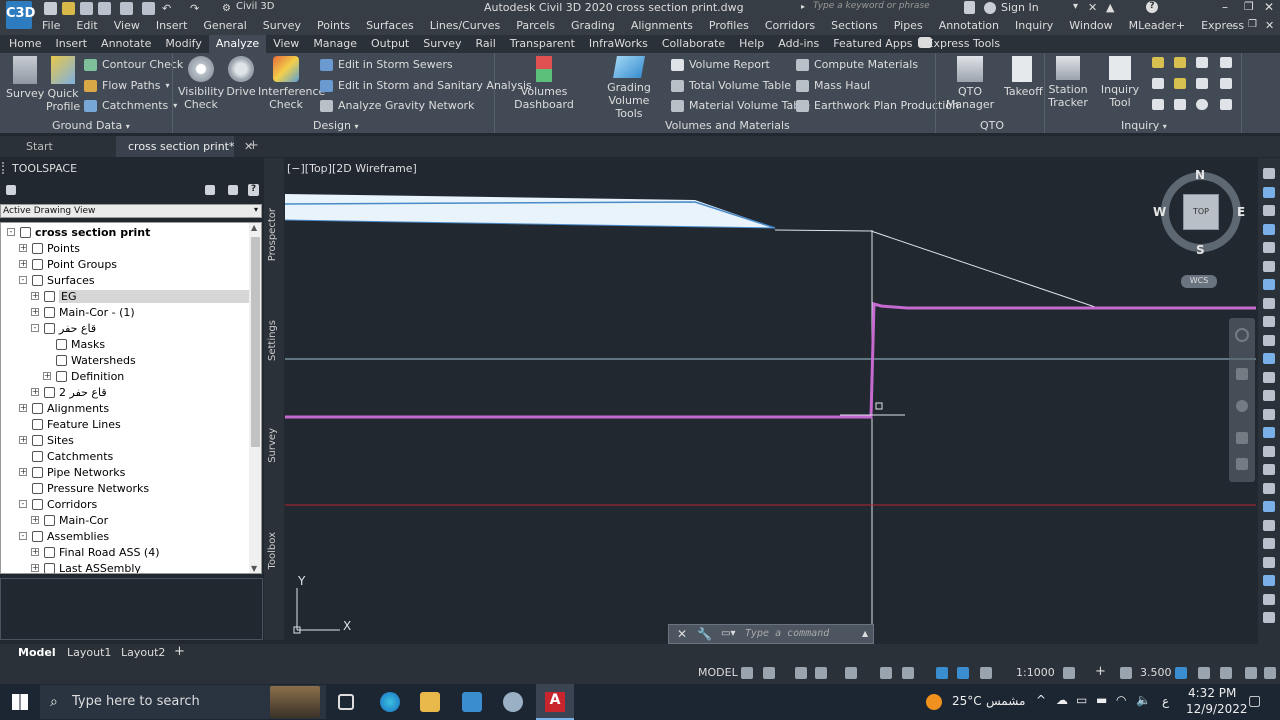 This screenshot has height=720, width=1280. Describe the element at coordinates (70, 424) in the screenshot. I see `tree-node: Feature Lines` at that location.